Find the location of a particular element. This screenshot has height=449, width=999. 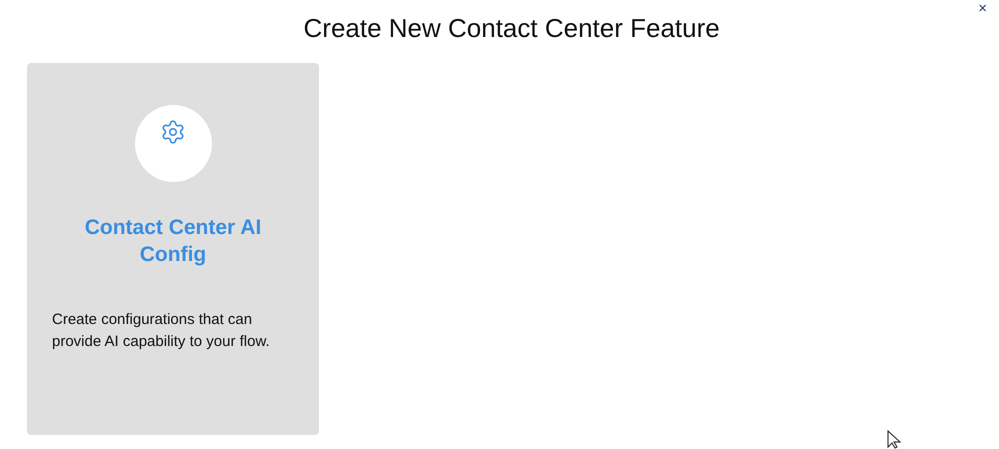

feature-description: Create configurations that can provide AI capability to your flow. is located at coordinates (161, 331).